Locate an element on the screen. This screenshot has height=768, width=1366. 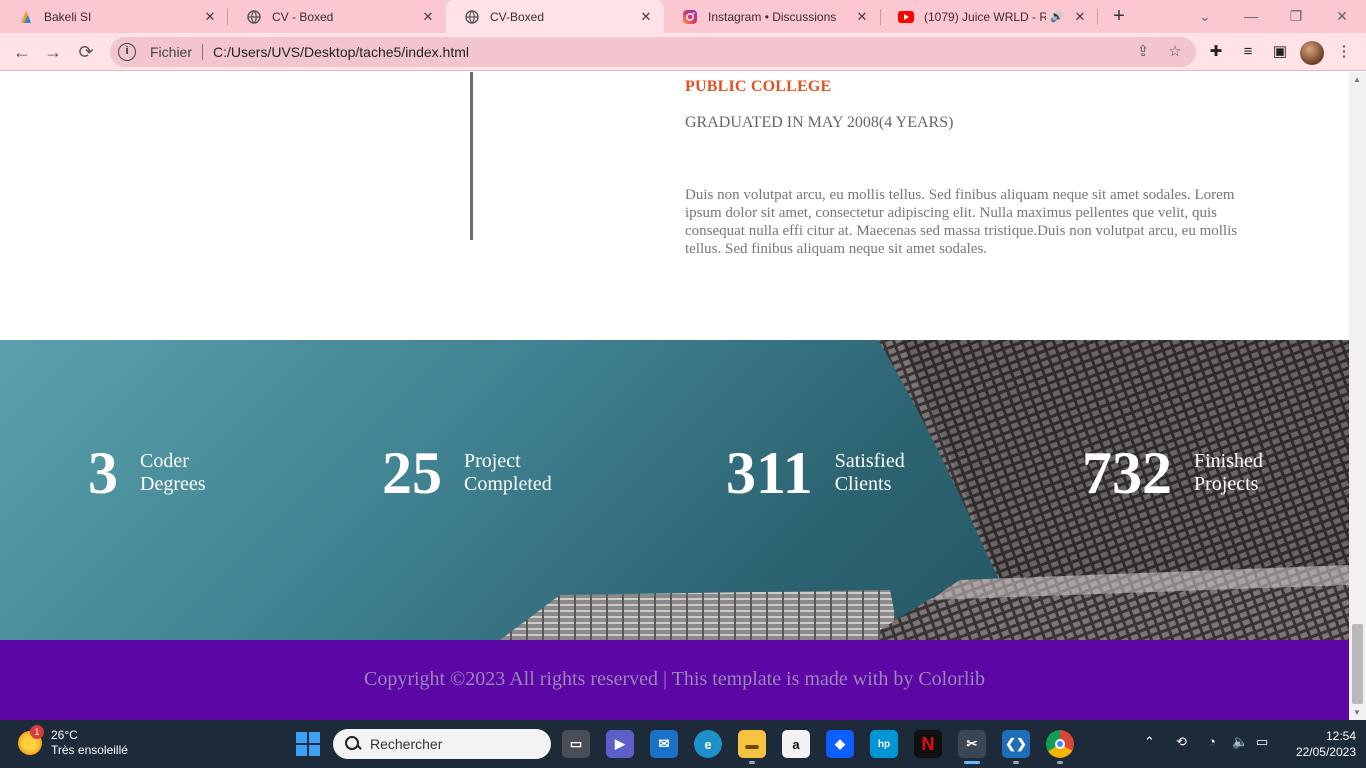
myhp-icon: hp is located at coordinates (884, 744).